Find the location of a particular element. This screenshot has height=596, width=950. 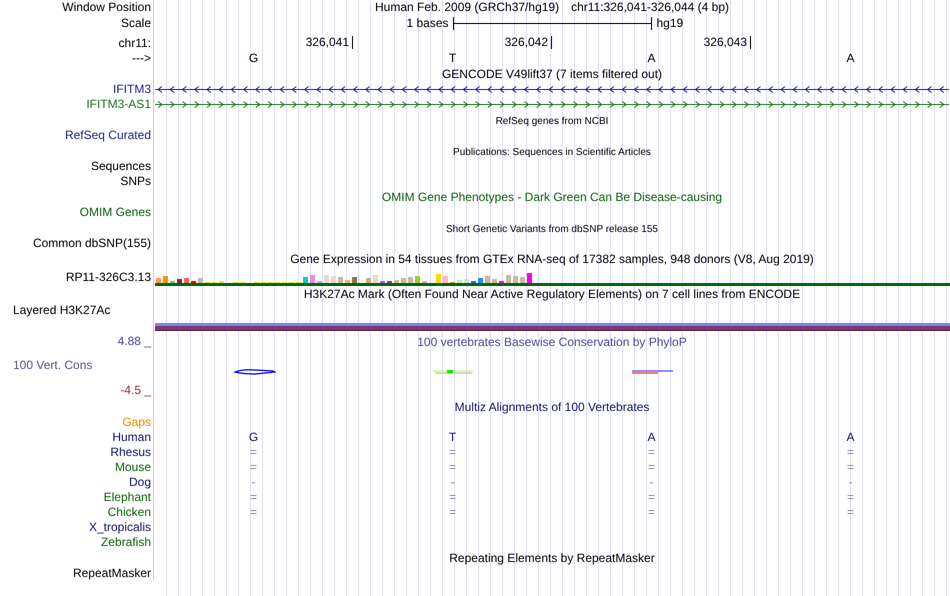

ruler-position: 326,042 is located at coordinates (528, 42).